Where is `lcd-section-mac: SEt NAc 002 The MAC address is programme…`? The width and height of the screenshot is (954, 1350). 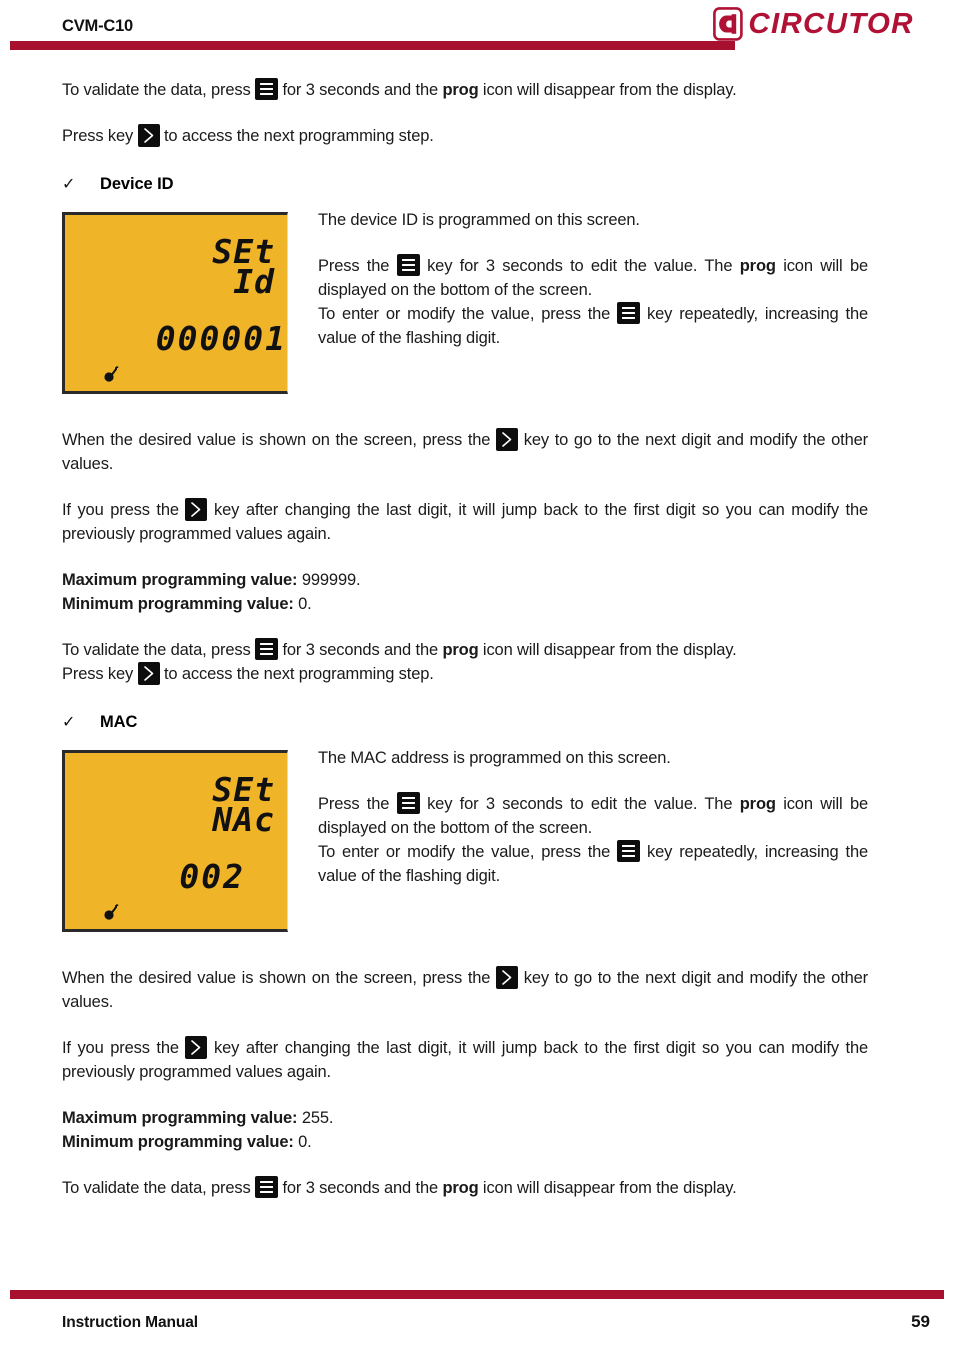 lcd-section-mac: SEt NAc 002 The MAC address is programme… is located at coordinates (465, 842).